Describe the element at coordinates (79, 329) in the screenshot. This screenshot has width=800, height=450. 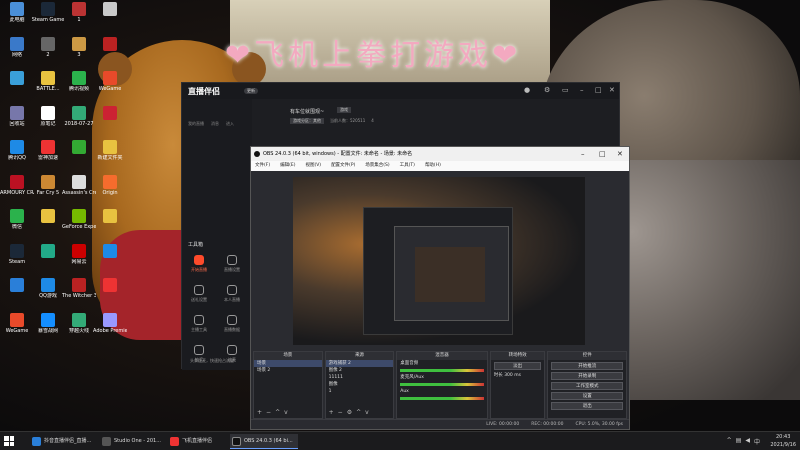
I see `desktop-icon: 穿越火线` at that location.